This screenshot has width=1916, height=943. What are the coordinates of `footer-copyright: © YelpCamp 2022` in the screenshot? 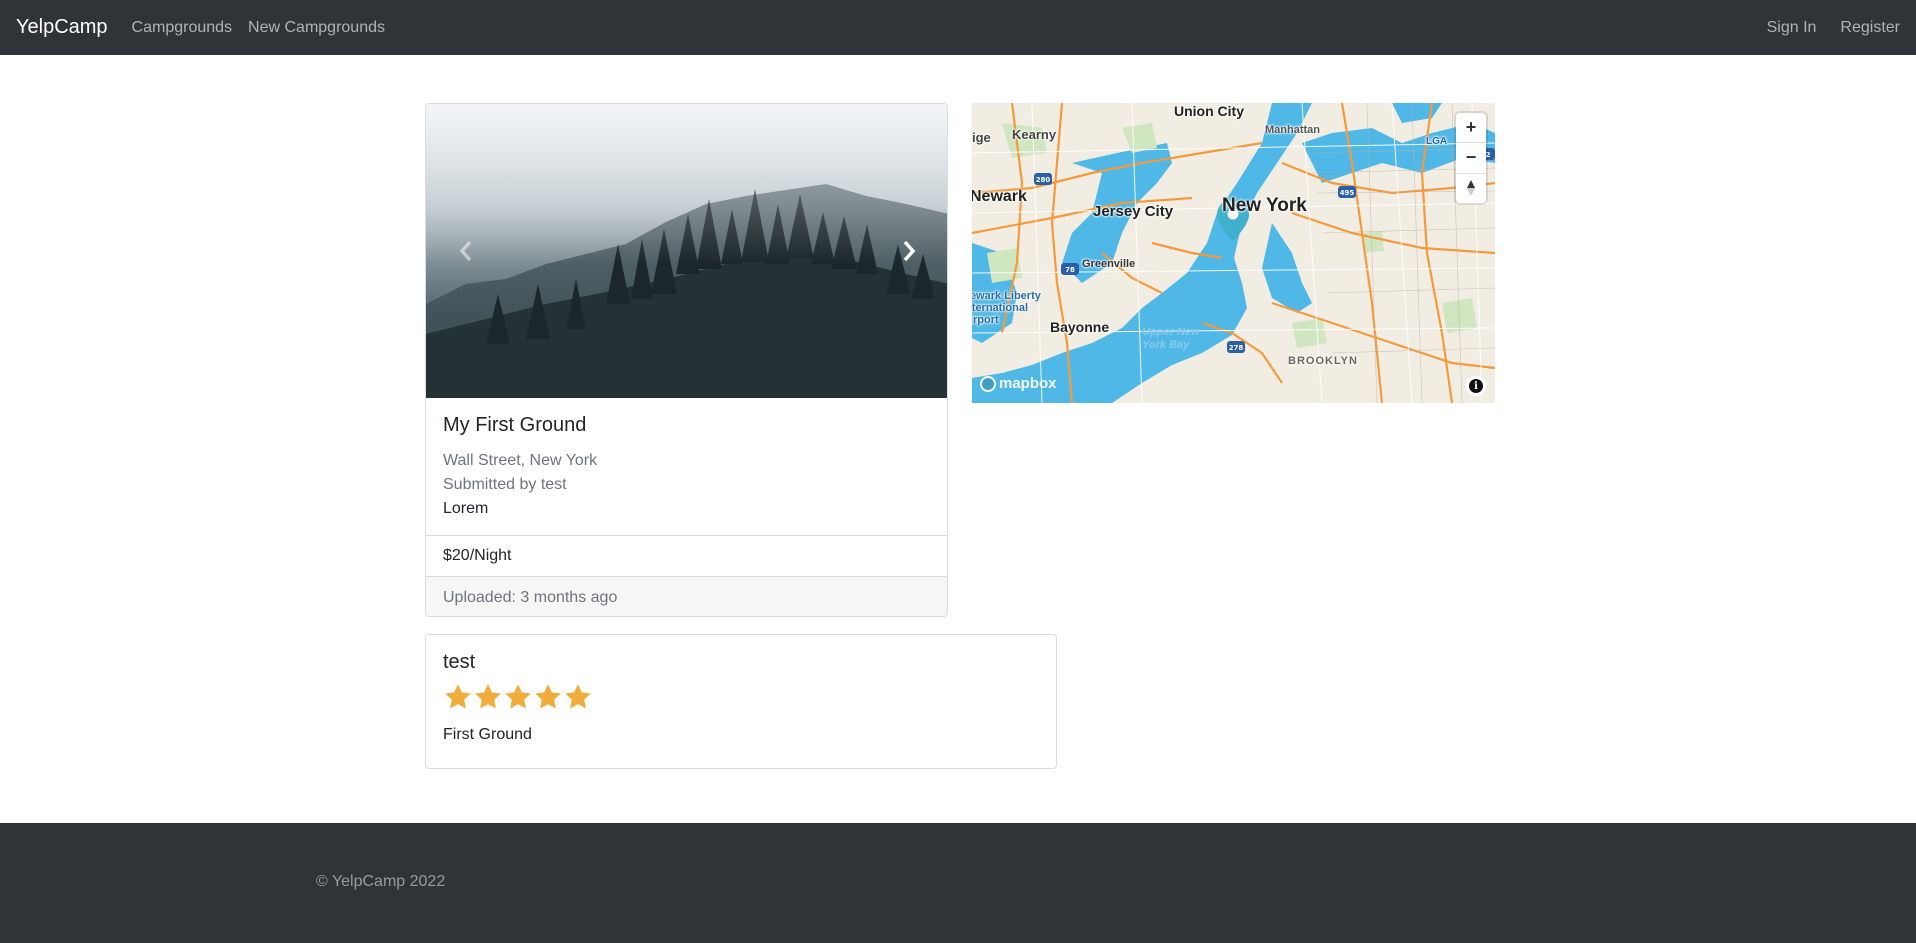 It's located at (381, 881).